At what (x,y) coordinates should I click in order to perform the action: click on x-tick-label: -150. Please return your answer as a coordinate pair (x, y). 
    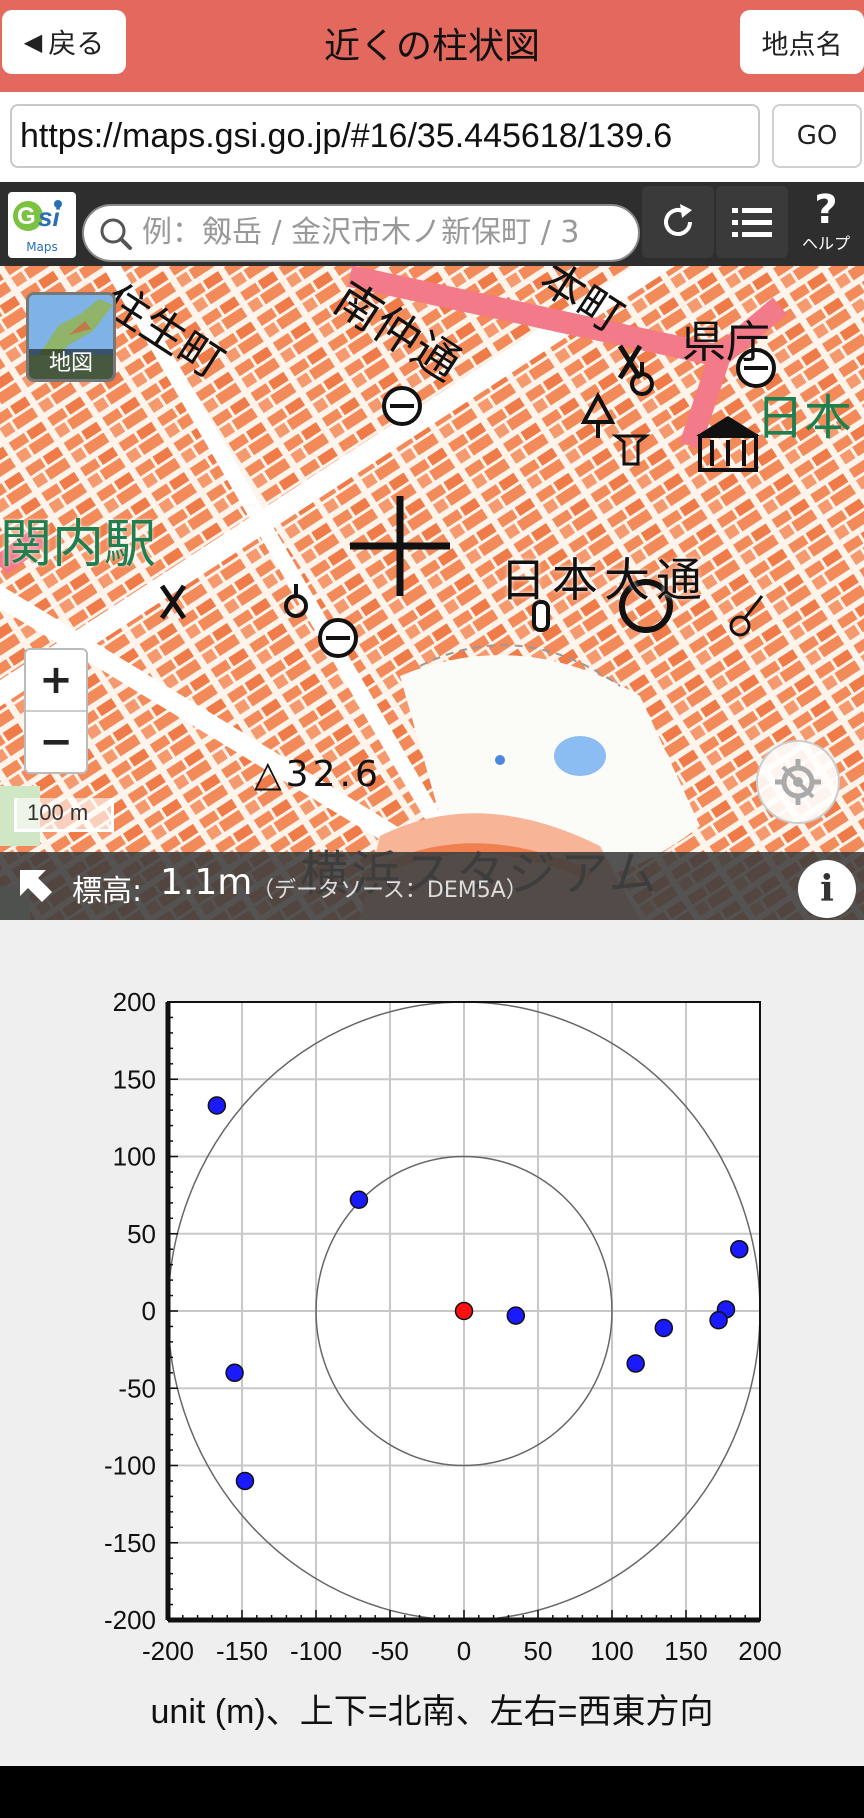
    Looking at the image, I should click on (242, 1651).